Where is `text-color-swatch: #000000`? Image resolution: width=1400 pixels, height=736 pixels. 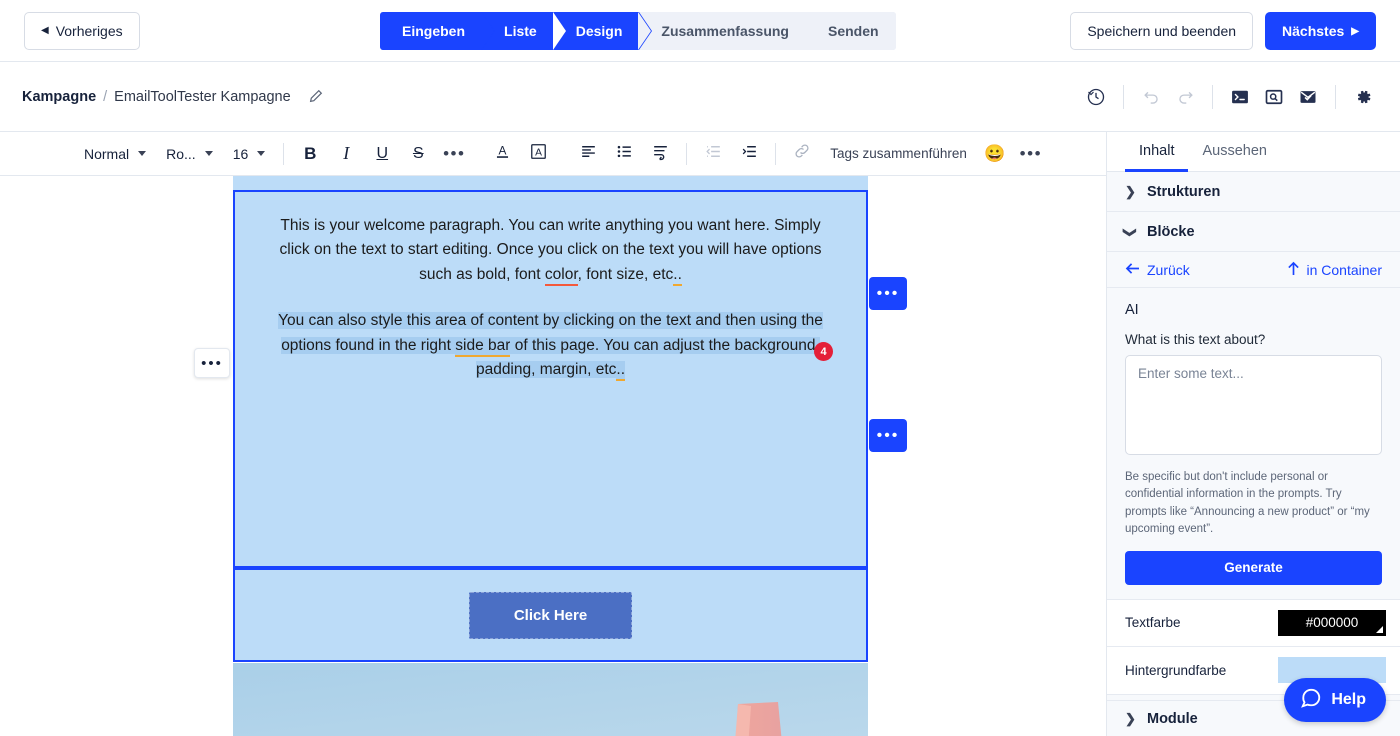
text-color-swatch: #000000 is located at coordinates (1332, 622).